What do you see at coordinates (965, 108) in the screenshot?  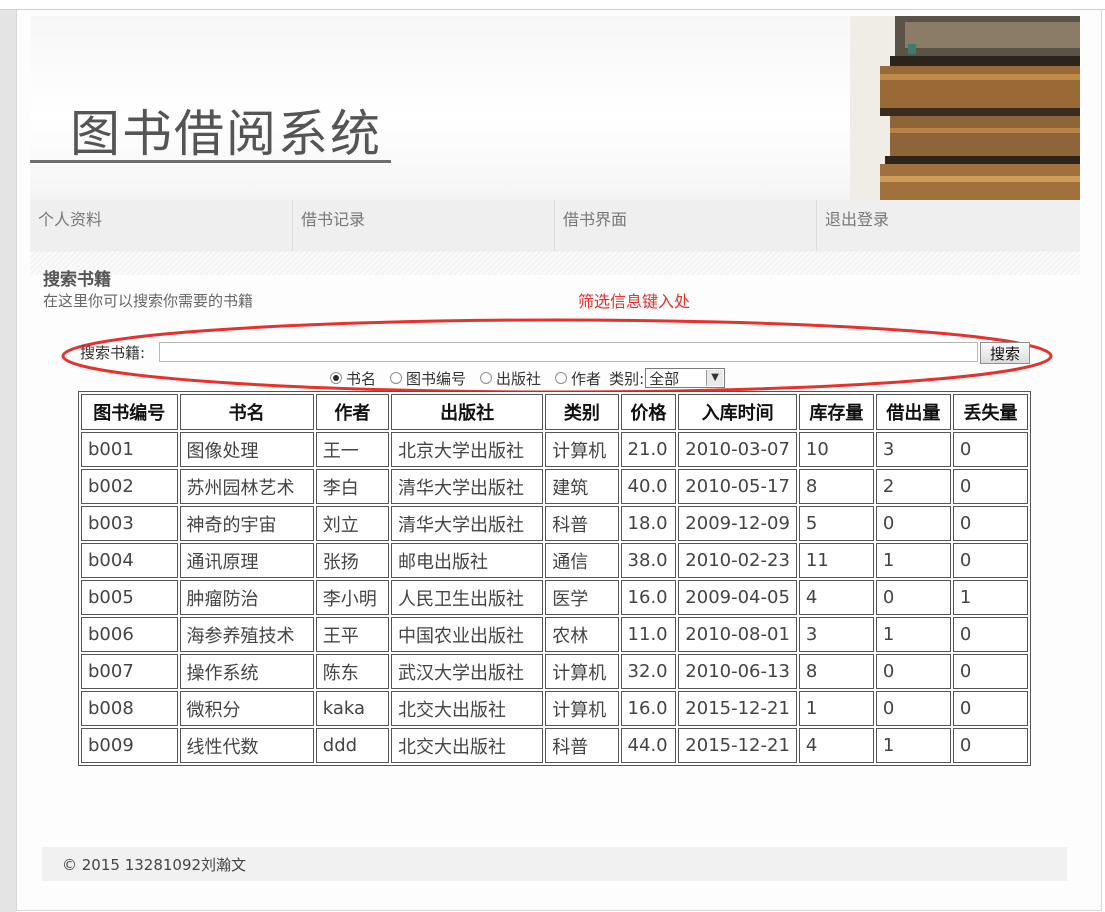 I see `books-stack-image` at bounding box center [965, 108].